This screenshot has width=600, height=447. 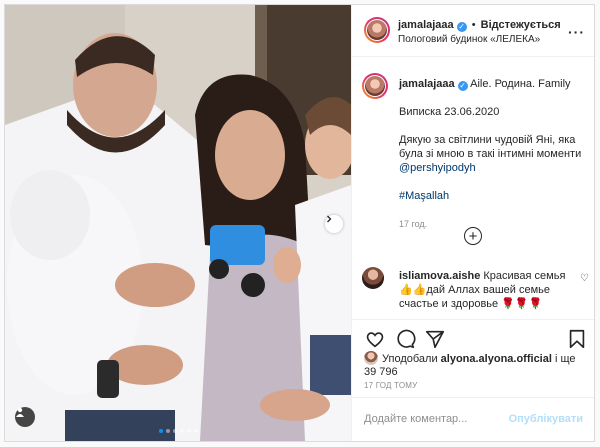 I want to click on likes-prefix: Уподобали, so click(x=410, y=359).